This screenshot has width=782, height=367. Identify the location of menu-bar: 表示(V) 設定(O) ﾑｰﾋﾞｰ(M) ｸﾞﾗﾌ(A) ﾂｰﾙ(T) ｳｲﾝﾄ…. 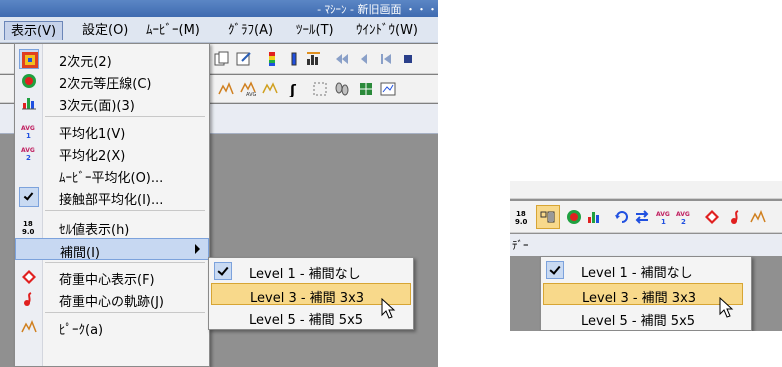
(219, 30).